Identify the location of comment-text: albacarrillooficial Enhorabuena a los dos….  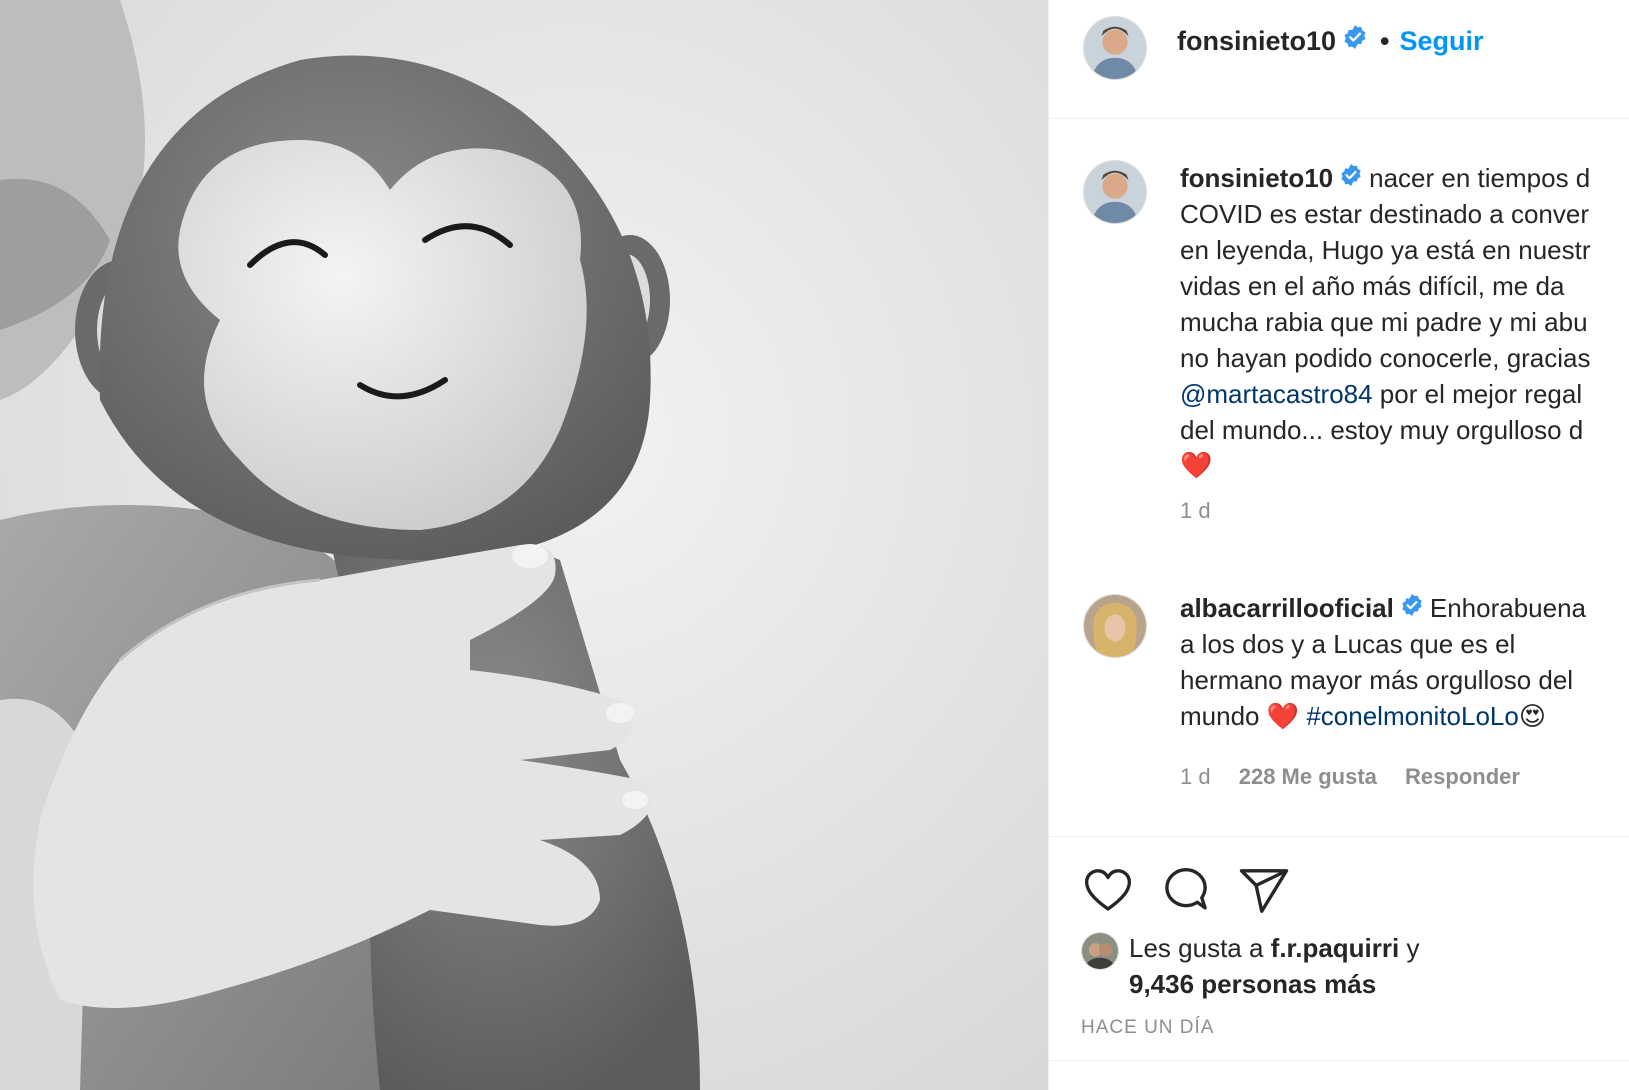
(1404, 662).